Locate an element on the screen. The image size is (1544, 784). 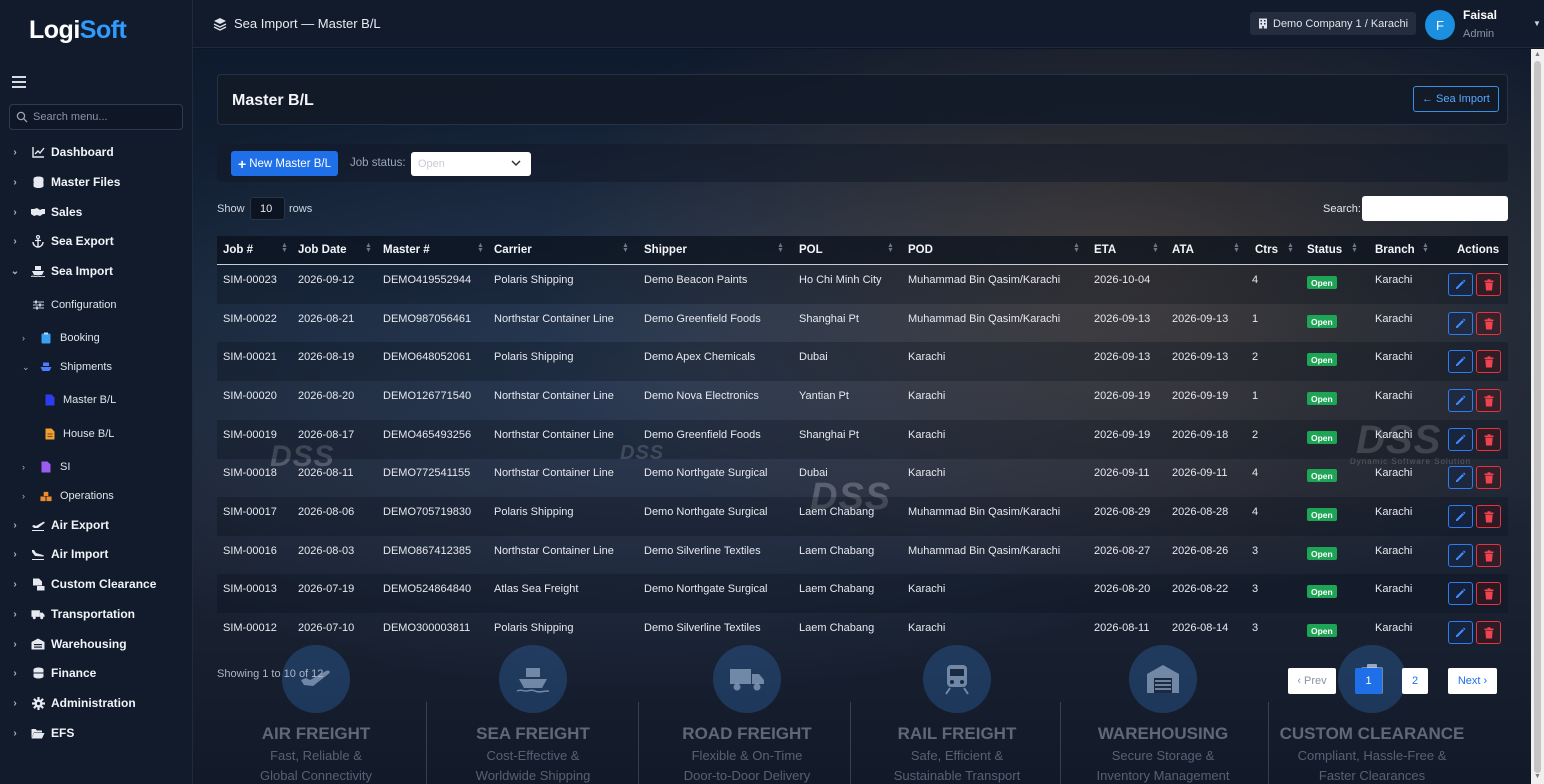
col-header-job-date: Job Date is located at coordinates (322, 250).